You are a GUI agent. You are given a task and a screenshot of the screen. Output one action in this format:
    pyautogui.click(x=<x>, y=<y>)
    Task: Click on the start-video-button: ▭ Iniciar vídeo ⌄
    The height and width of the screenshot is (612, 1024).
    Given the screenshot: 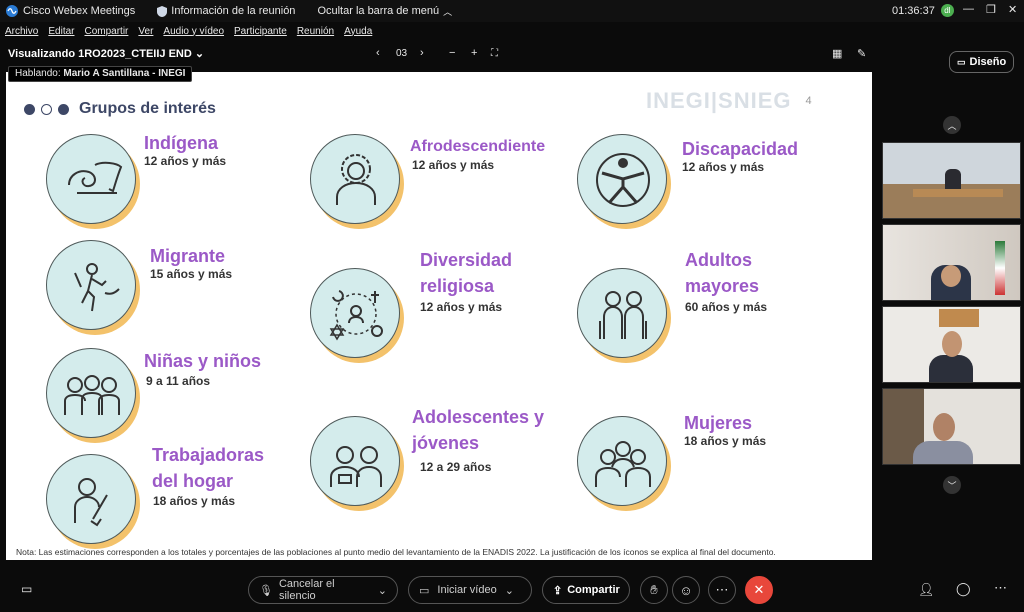 What is the action you would take?
    pyautogui.click(x=470, y=590)
    